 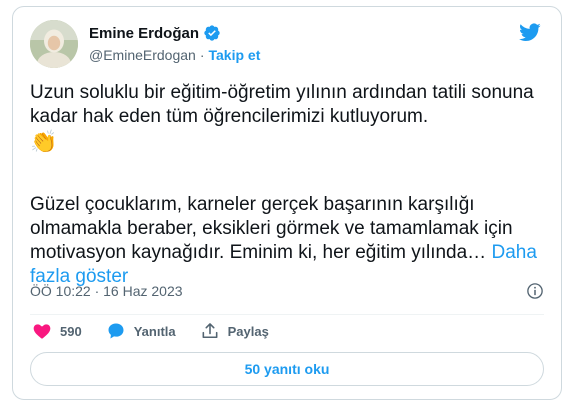 I want to click on follow-button: Takip et, so click(x=235, y=55).